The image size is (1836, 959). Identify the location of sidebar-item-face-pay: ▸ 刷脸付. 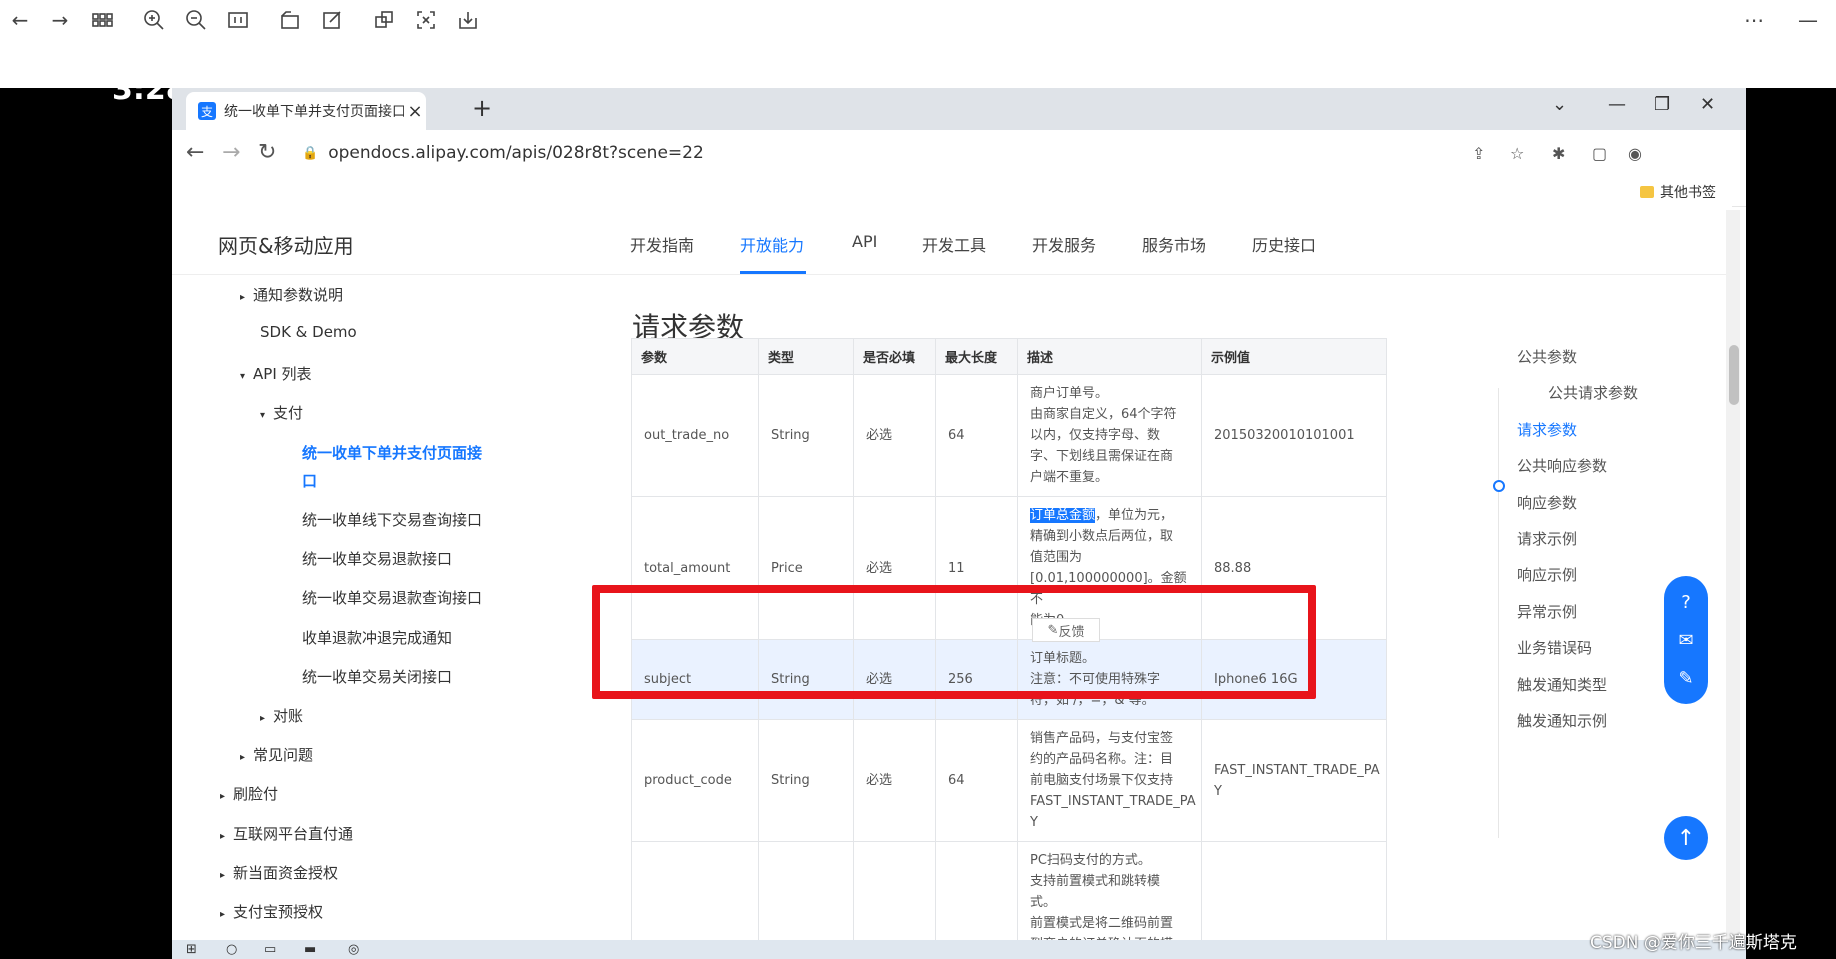
(249, 793).